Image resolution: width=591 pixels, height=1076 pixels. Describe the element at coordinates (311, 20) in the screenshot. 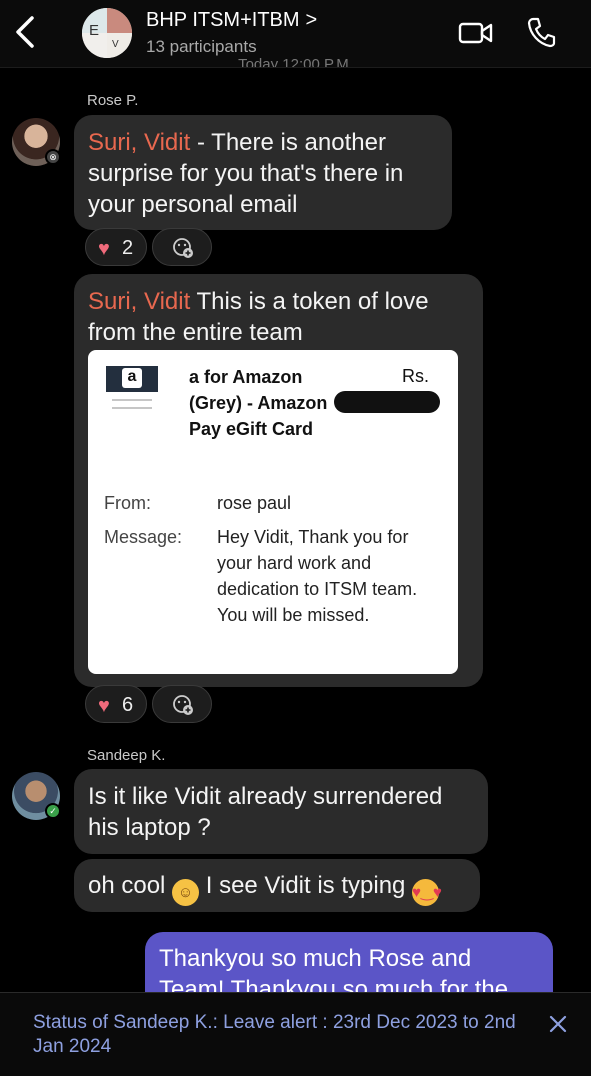

I see `title-chevron-icon: >` at that location.